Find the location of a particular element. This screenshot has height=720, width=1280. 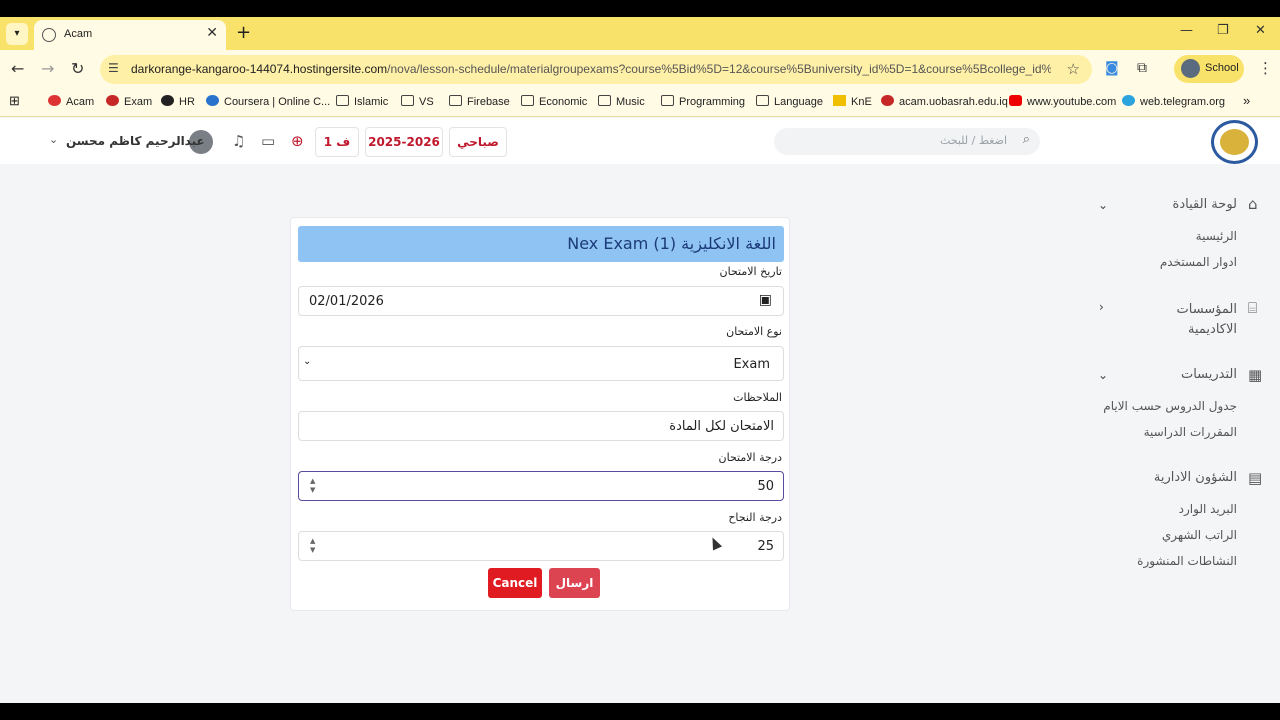

notes-field: الامتحان لكل المادة is located at coordinates (541, 426).